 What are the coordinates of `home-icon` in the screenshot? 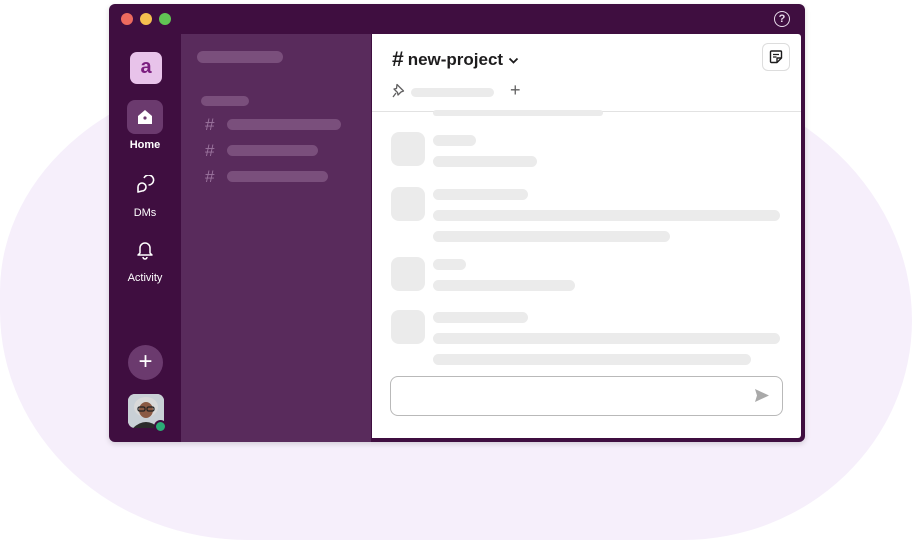 It's located at (145, 117).